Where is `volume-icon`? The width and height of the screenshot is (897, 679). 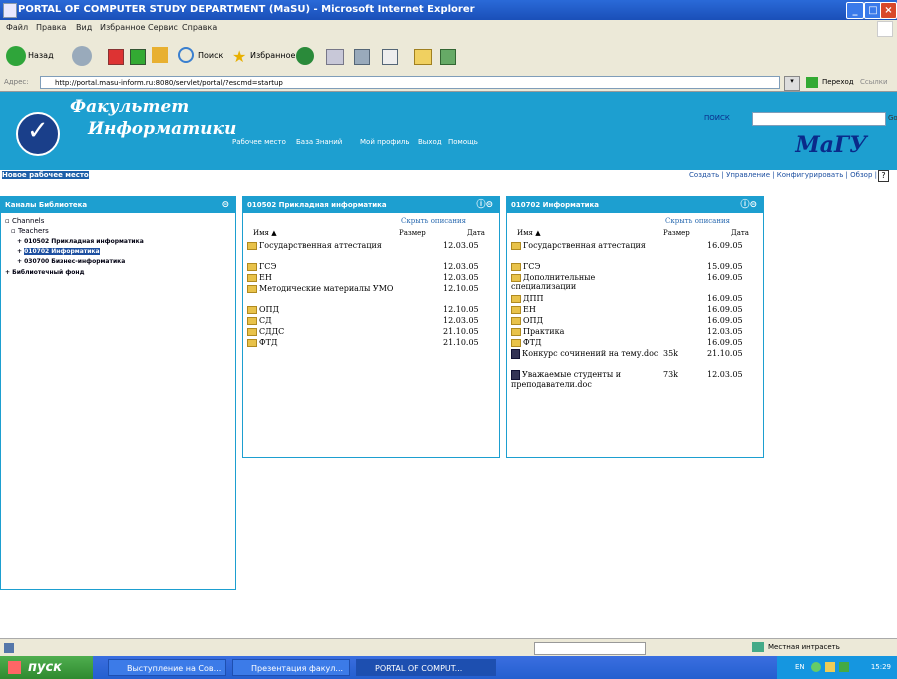 volume-icon is located at coordinates (830, 667).